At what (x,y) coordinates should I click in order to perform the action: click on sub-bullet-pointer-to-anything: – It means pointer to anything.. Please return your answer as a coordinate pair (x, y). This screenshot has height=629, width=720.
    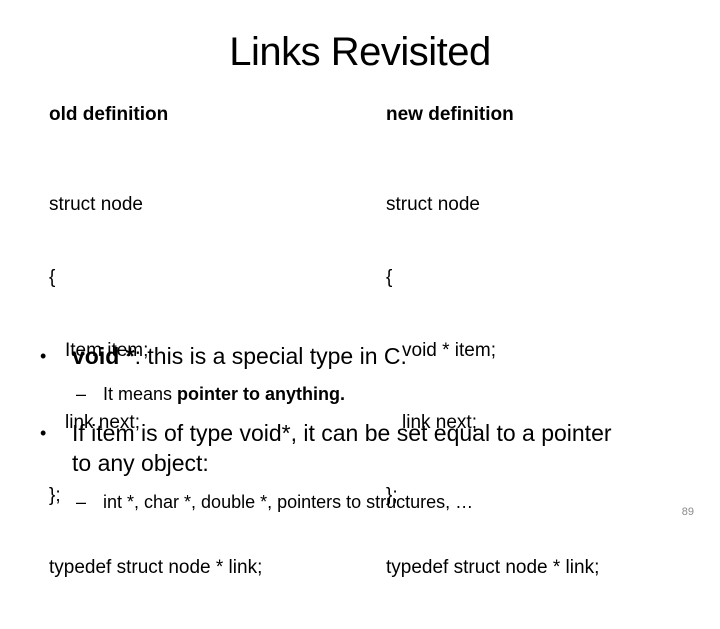
    Looking at the image, I should click on (210, 394).